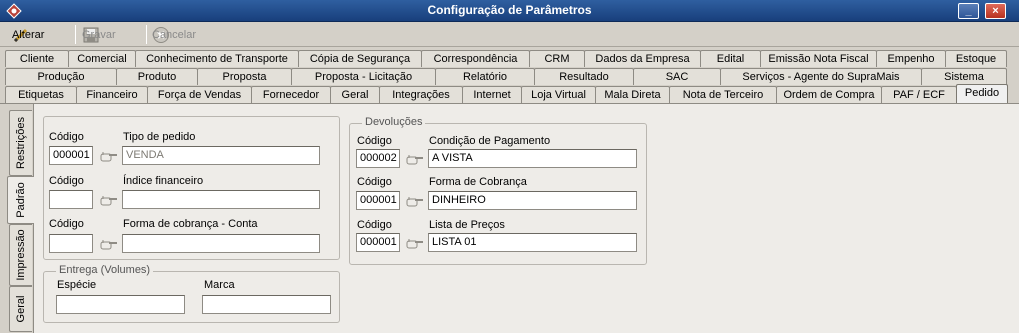 Image resolution: width=1019 pixels, height=333 pixels. I want to click on tab-servicos-agente: Serviços - Agente do SupraMais, so click(821, 76).